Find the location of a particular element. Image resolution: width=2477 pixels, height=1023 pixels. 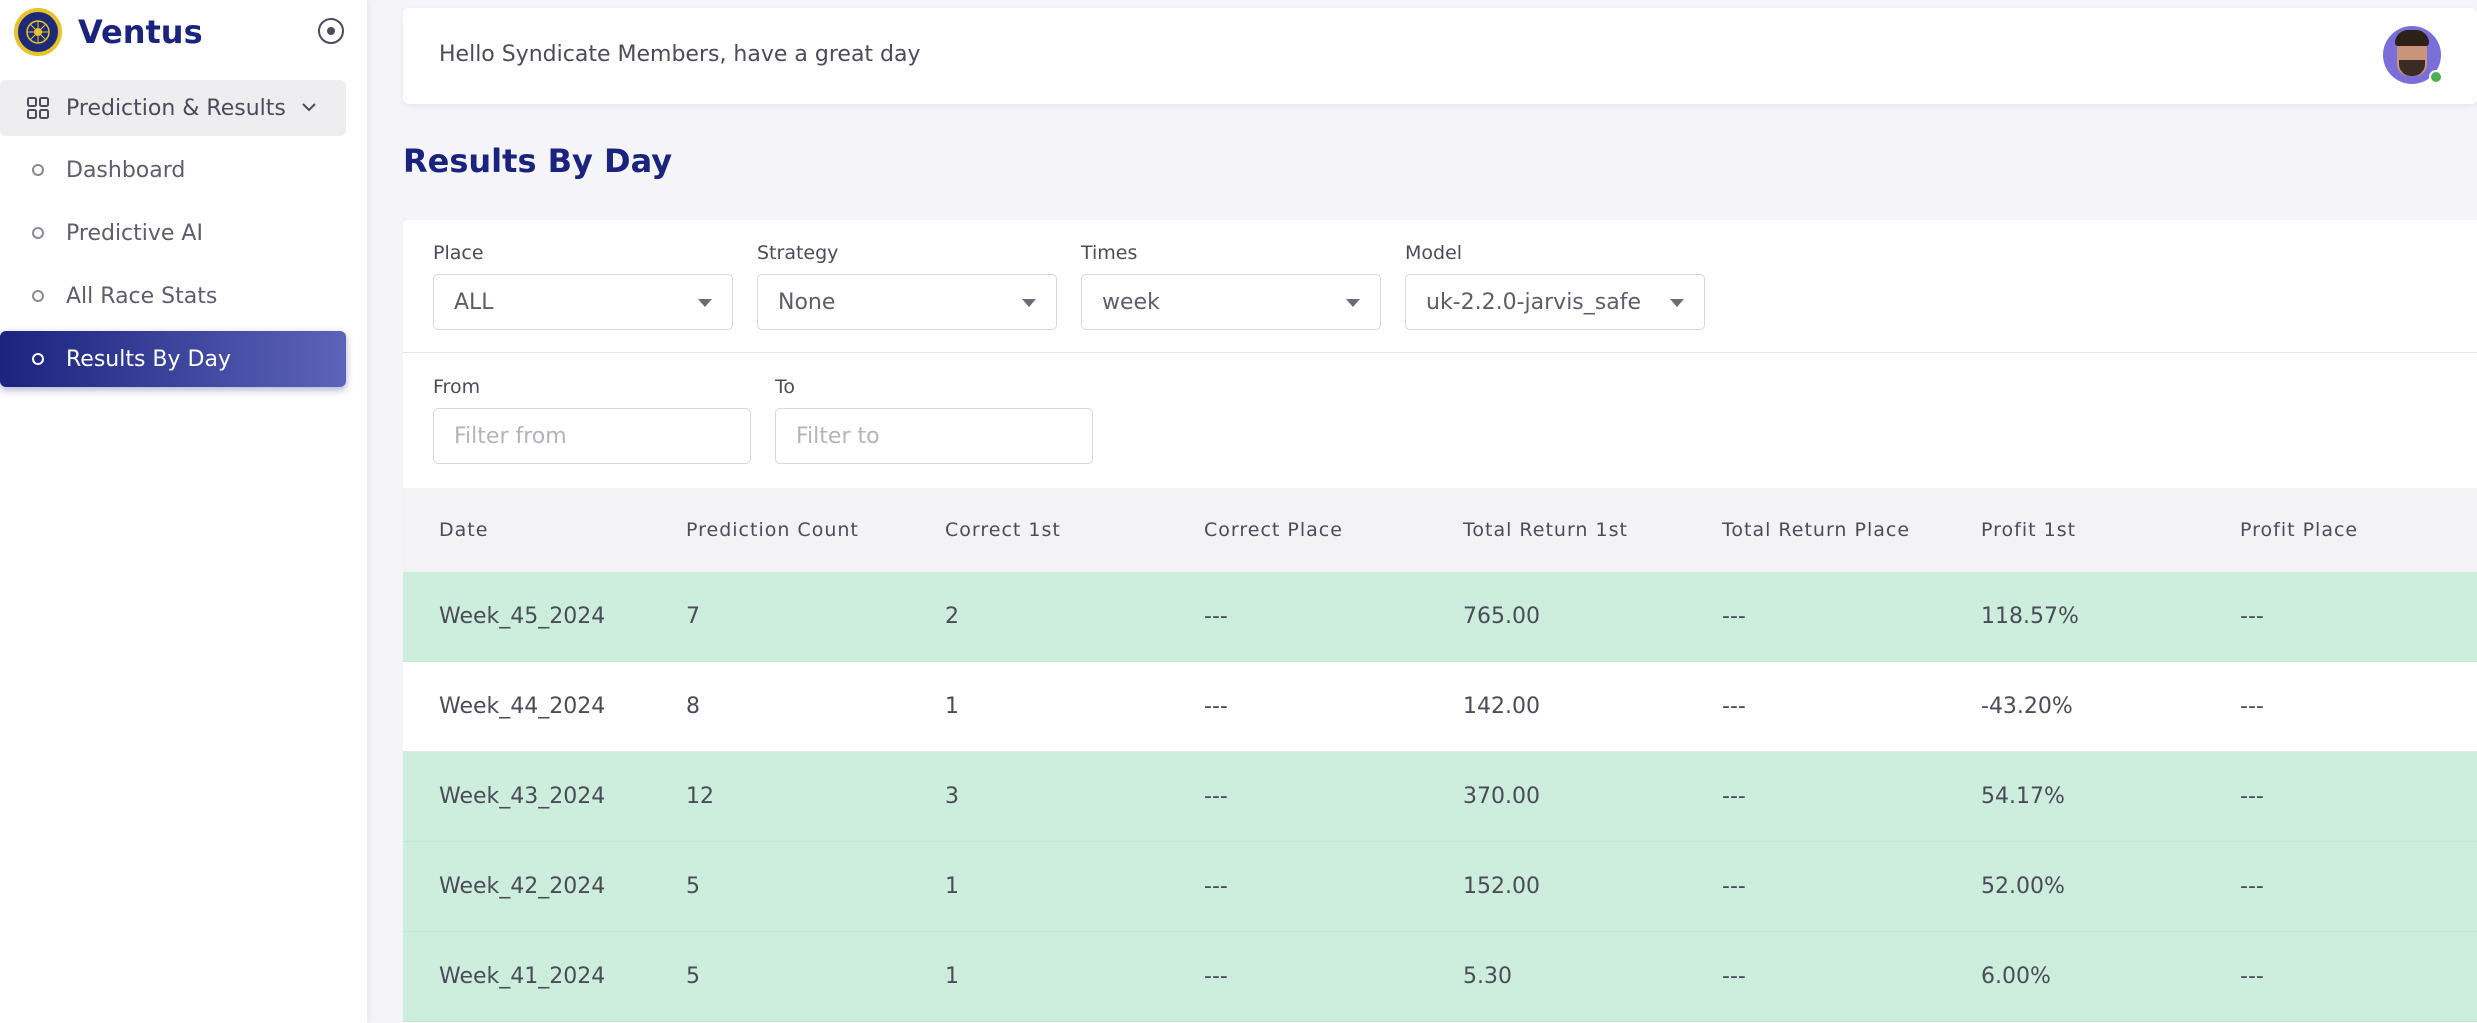

times-filter: Times week is located at coordinates (1231, 286).